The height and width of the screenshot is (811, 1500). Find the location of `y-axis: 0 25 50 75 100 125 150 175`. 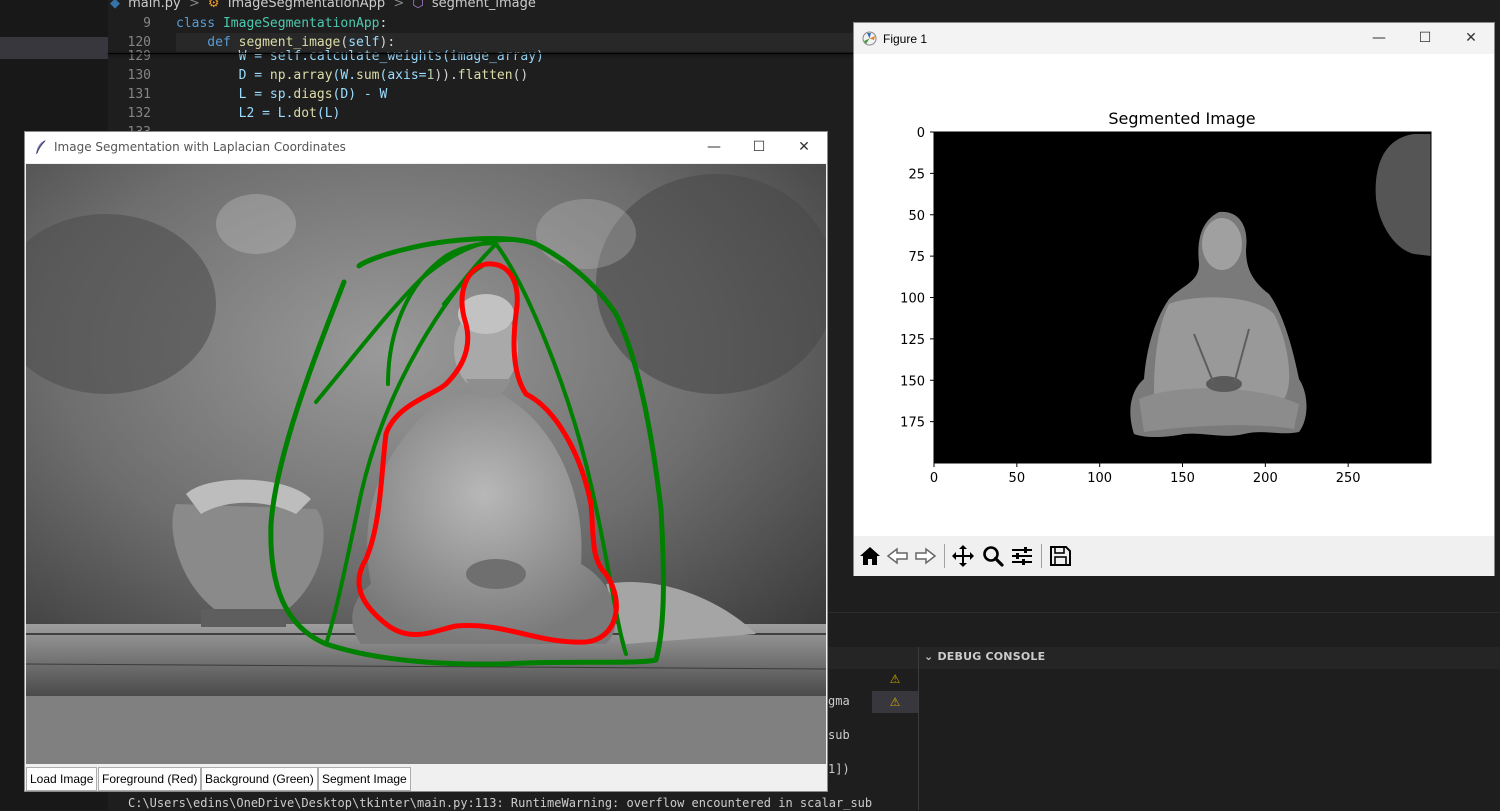

y-axis: 0 25 50 75 100 125 150 175 is located at coordinates (917, 278).